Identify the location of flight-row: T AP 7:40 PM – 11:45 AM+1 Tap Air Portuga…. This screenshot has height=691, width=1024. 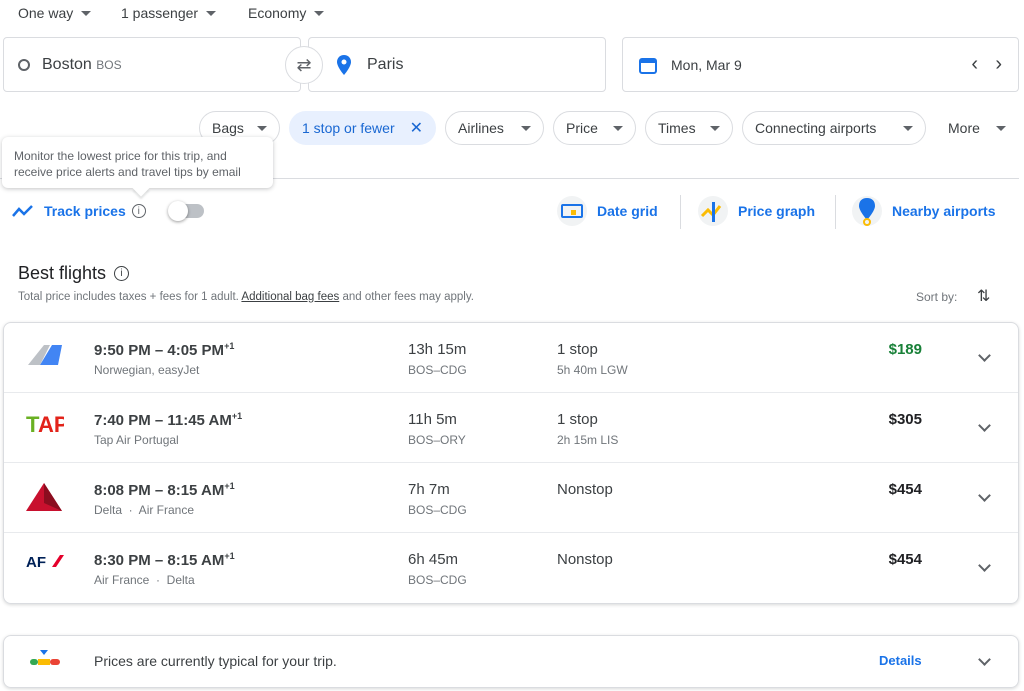
(511, 428).